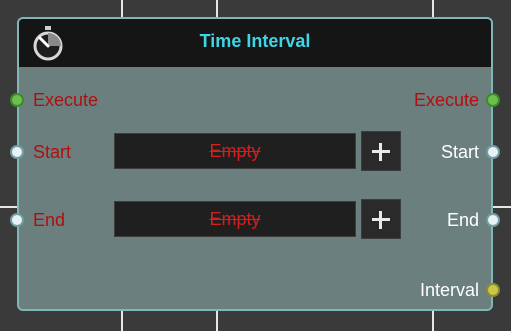 The image size is (511, 331). Describe the element at coordinates (493, 152) in the screenshot. I see `start-output-pin` at that location.